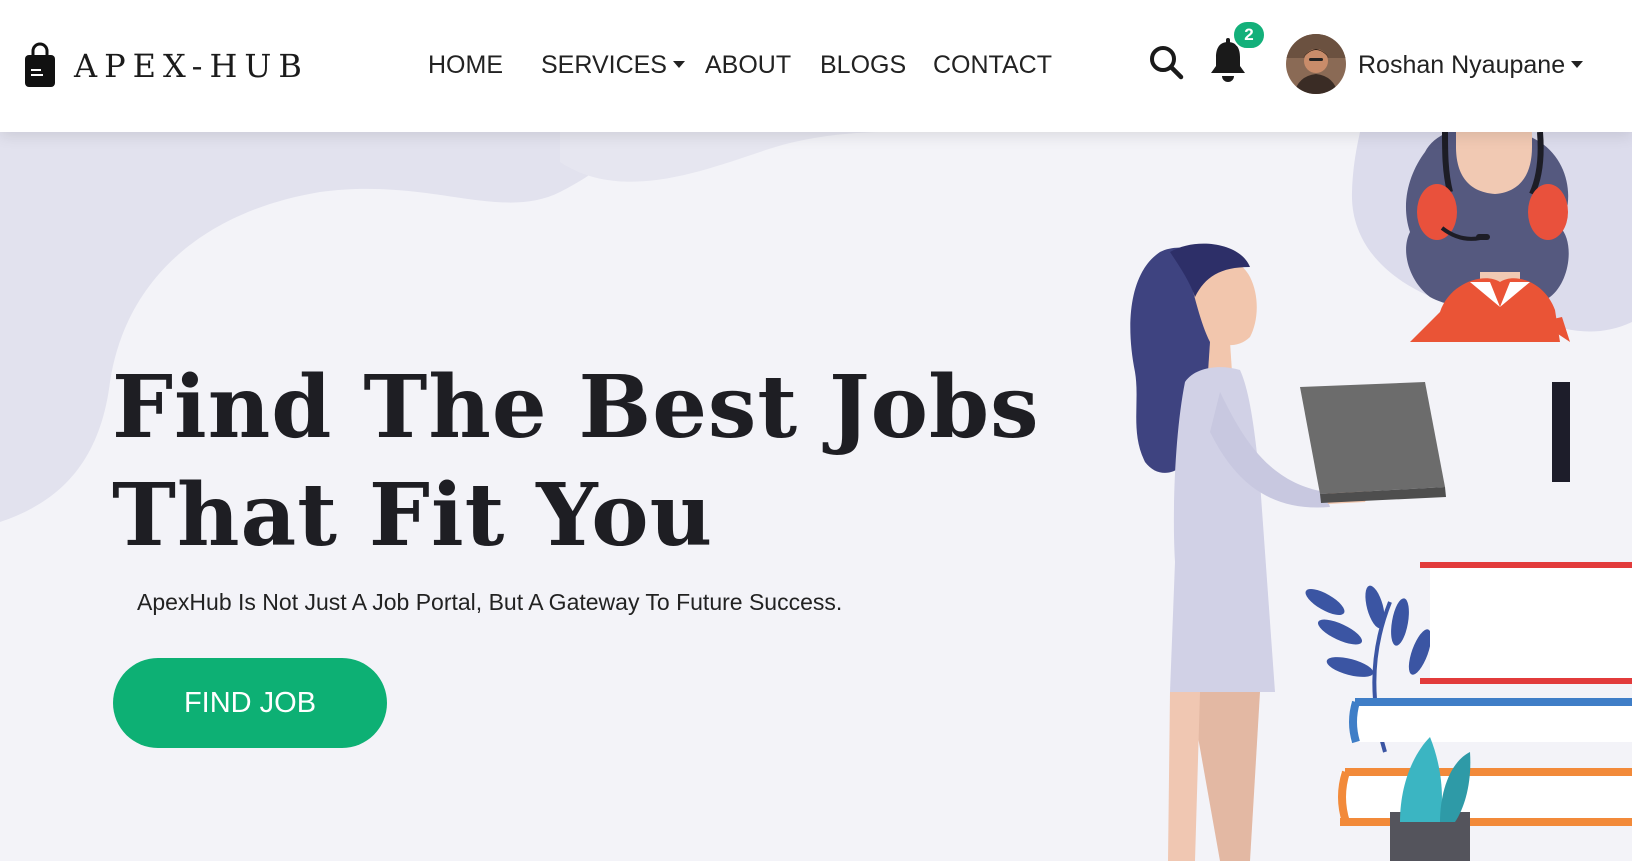 Image resolution: width=1632 pixels, height=861 pixels. What do you see at coordinates (191, 66) in the screenshot?
I see `brand-name: APEX-HUB` at bounding box center [191, 66].